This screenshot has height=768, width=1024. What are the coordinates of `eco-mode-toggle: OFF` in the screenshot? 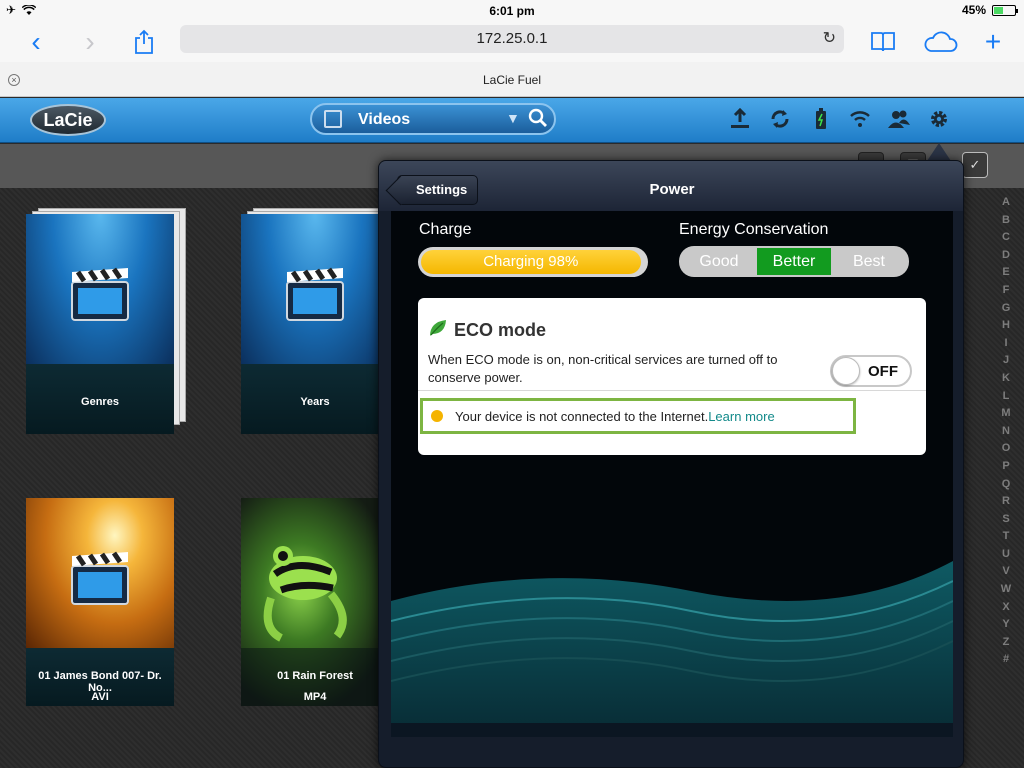 It's located at (871, 371).